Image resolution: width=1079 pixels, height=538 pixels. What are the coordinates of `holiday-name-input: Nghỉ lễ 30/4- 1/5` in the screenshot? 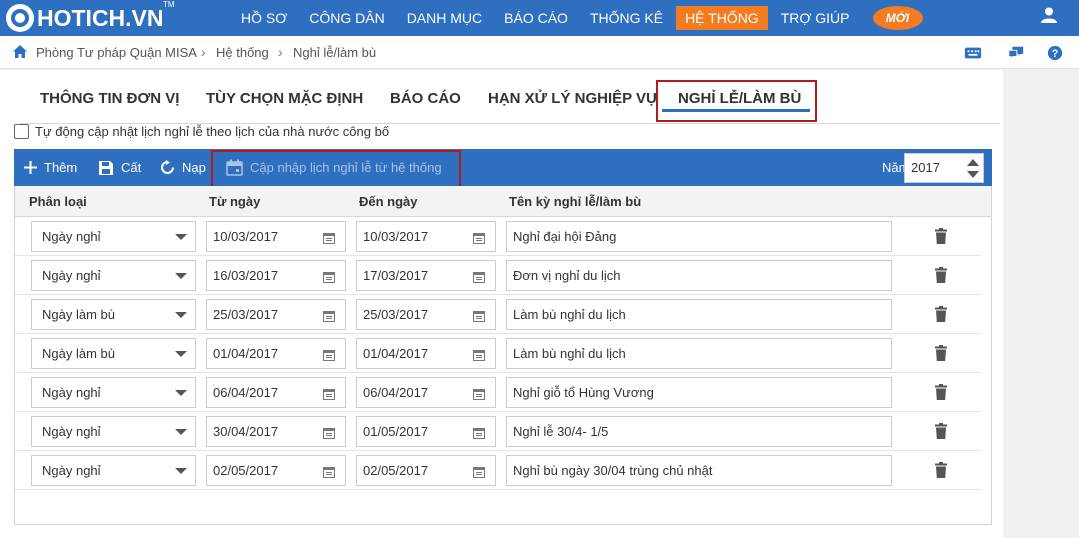 It's located at (699, 431).